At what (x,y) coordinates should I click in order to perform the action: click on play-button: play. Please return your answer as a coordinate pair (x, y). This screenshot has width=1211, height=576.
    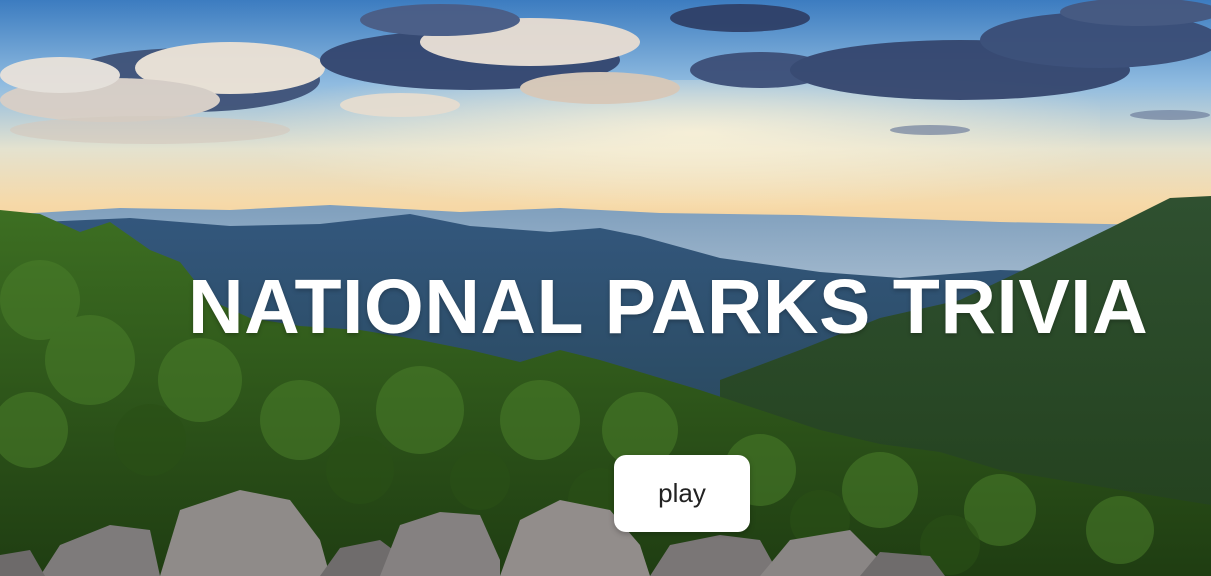
    Looking at the image, I should click on (682, 493).